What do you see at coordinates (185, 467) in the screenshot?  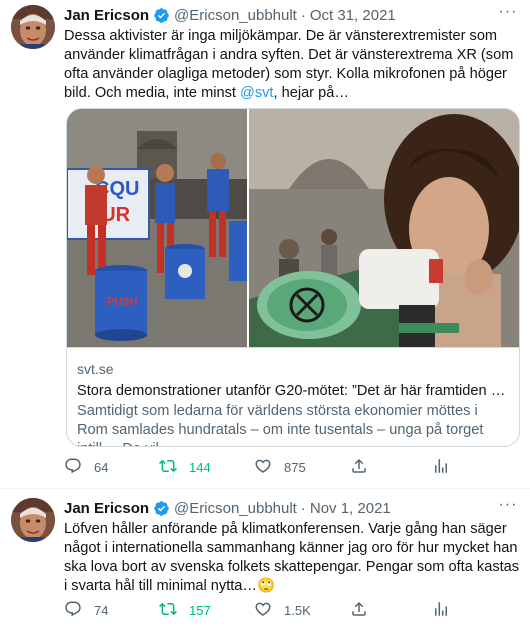 I see `retweet-button: 144` at bounding box center [185, 467].